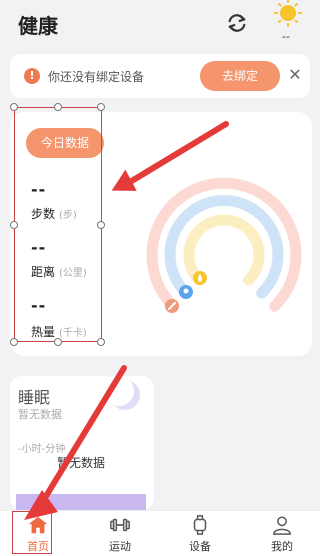 This screenshot has height=556, width=320. I want to click on tab-sport-label: 运动, so click(120, 546).